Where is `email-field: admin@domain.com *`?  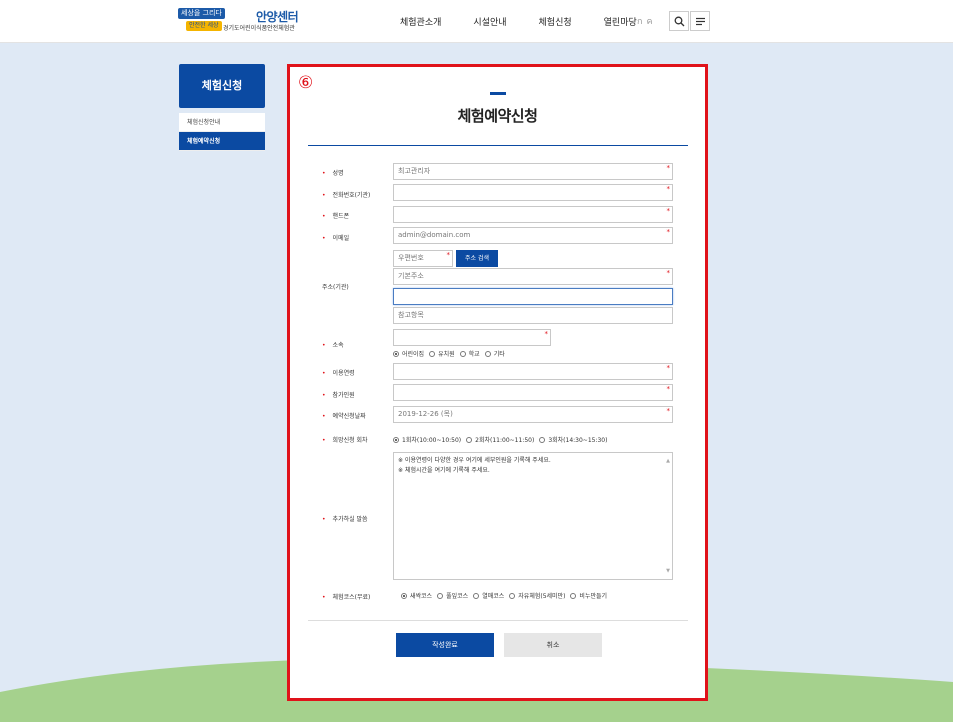
email-field: admin@domain.com * is located at coordinates (533, 235).